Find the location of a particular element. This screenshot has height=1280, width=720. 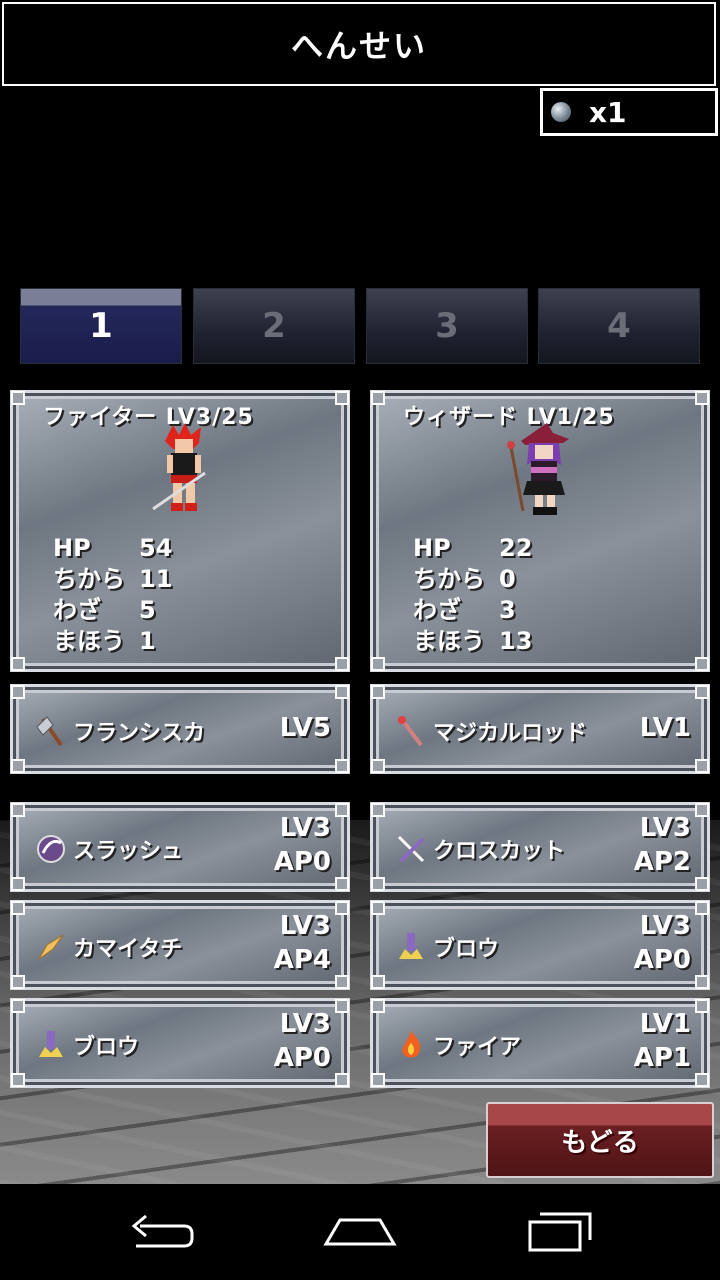

tab-party-2: 2 is located at coordinates (274, 326).